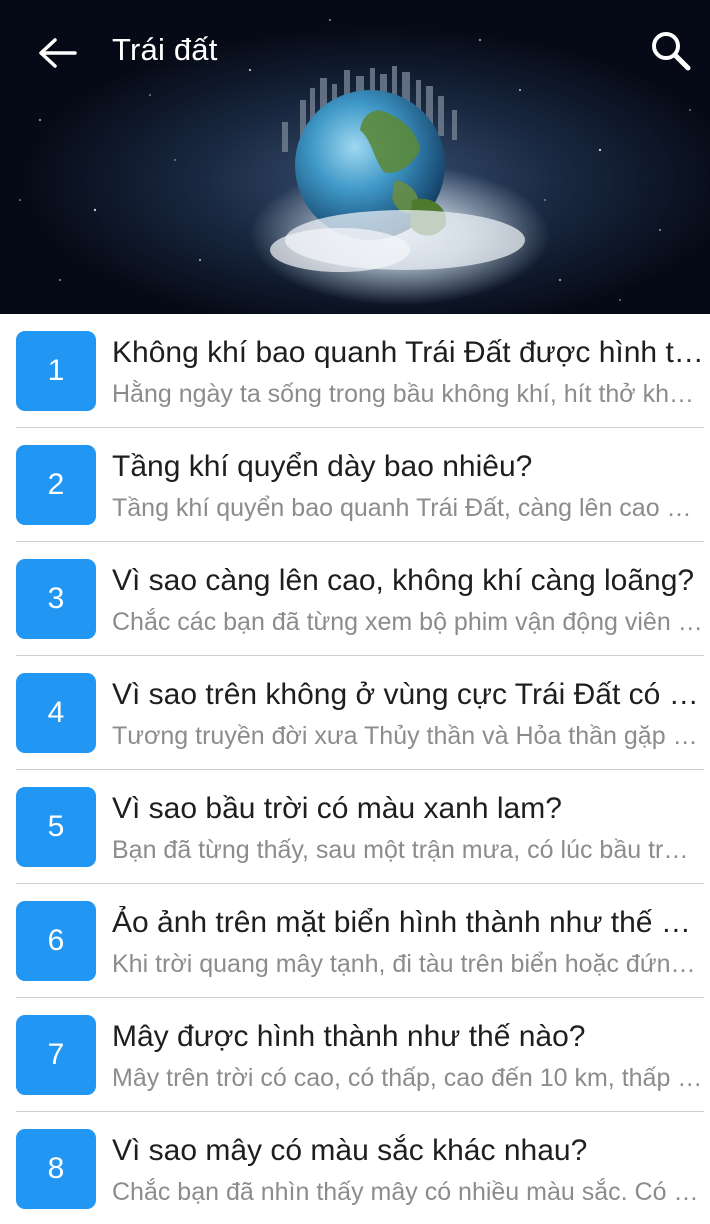 The width and height of the screenshot is (710, 1224). Describe the element at coordinates (337, 808) in the screenshot. I see `item-title: Vì sao bầu trời có màu xanh lam?` at that location.